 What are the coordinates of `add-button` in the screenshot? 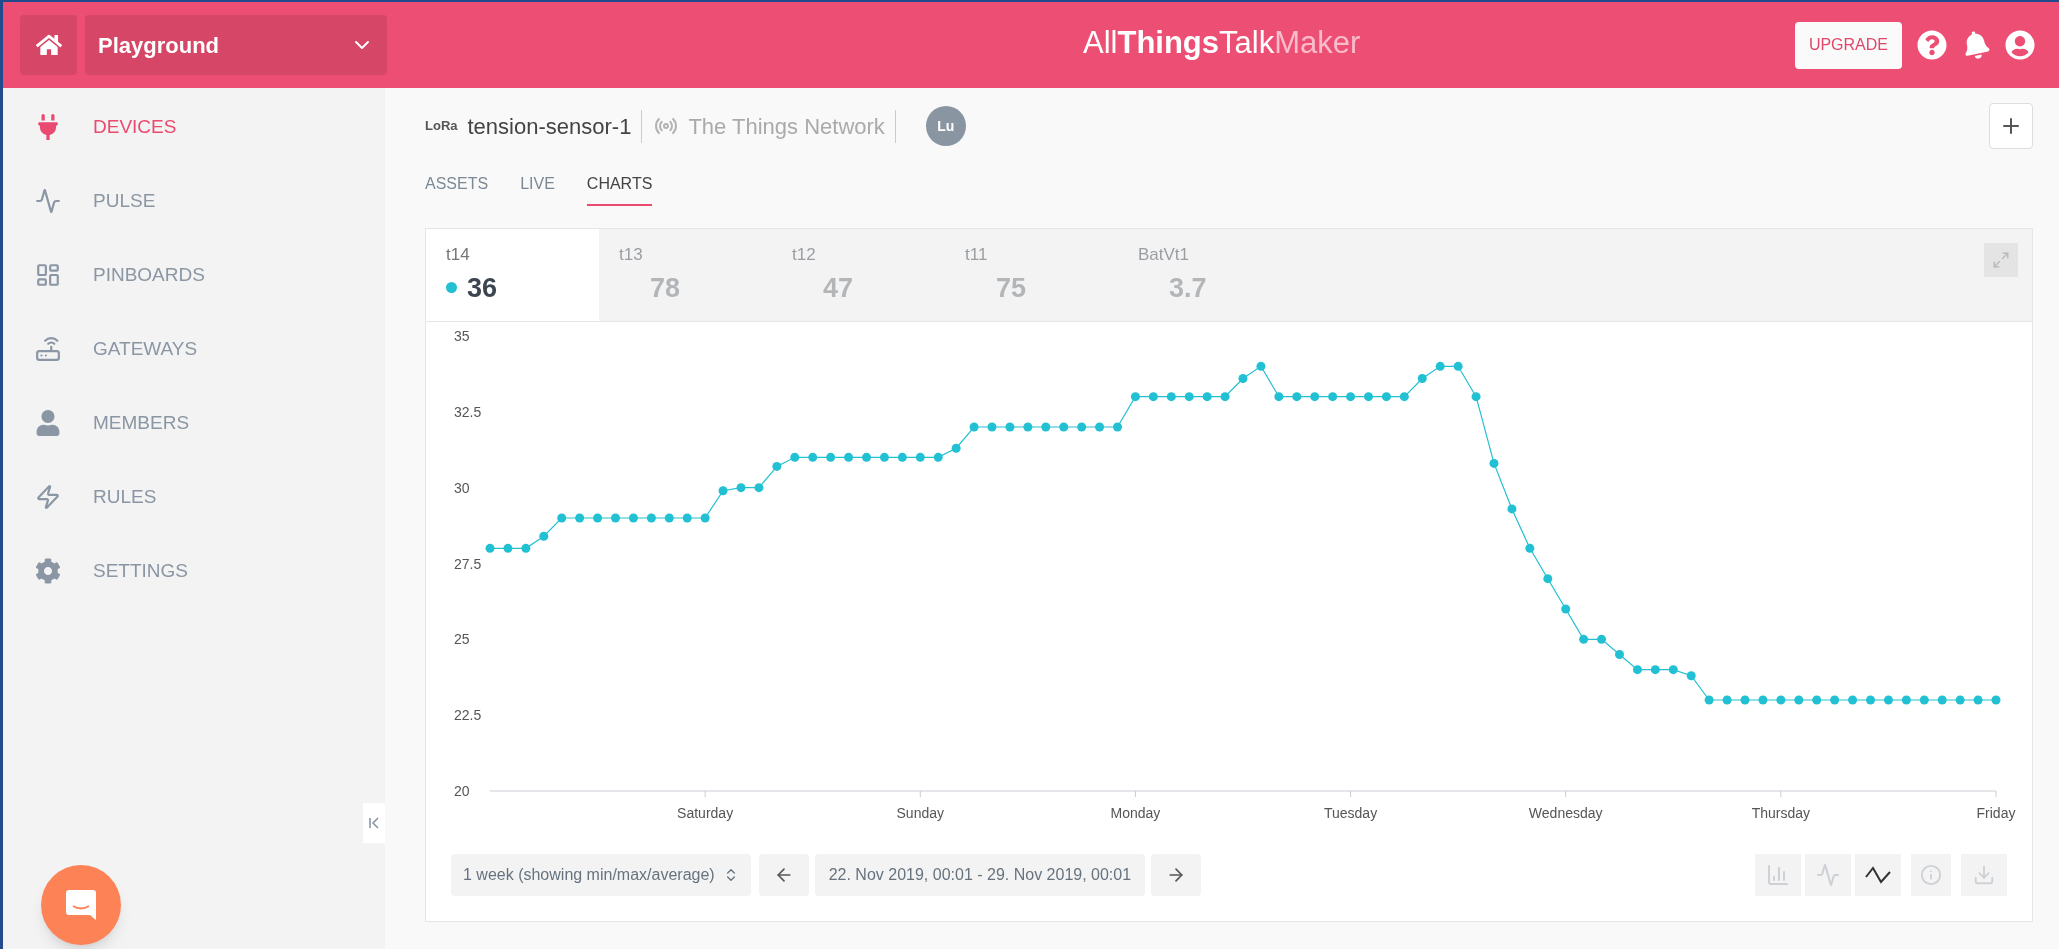 It's located at (2011, 126).